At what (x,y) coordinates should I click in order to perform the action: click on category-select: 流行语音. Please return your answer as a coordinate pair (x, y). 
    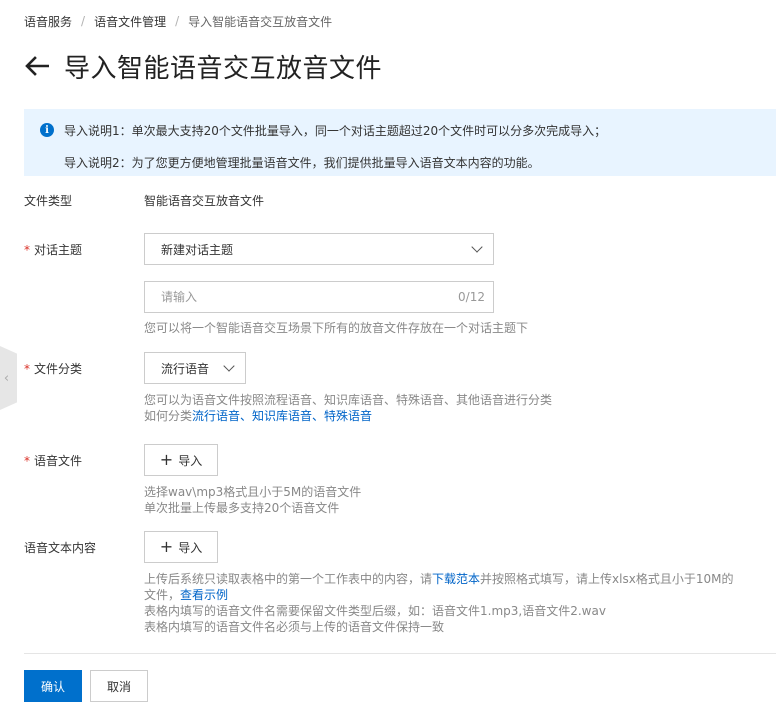
    Looking at the image, I should click on (195, 368).